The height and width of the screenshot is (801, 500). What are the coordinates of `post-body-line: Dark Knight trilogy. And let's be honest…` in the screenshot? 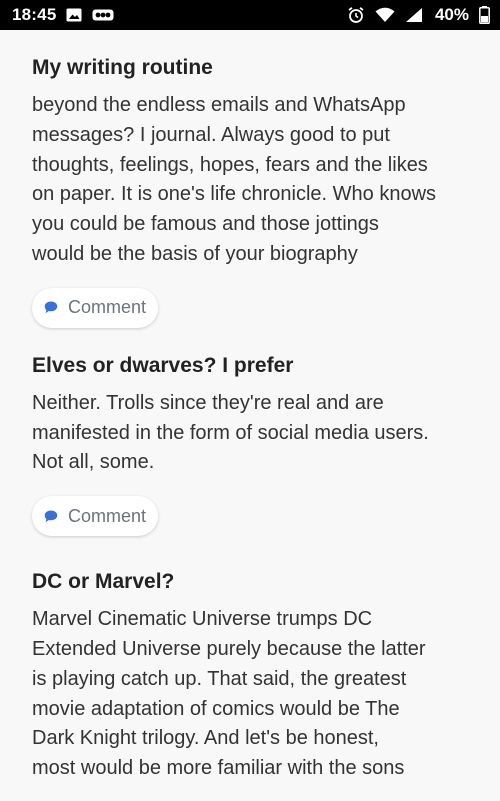 It's located at (205, 738).